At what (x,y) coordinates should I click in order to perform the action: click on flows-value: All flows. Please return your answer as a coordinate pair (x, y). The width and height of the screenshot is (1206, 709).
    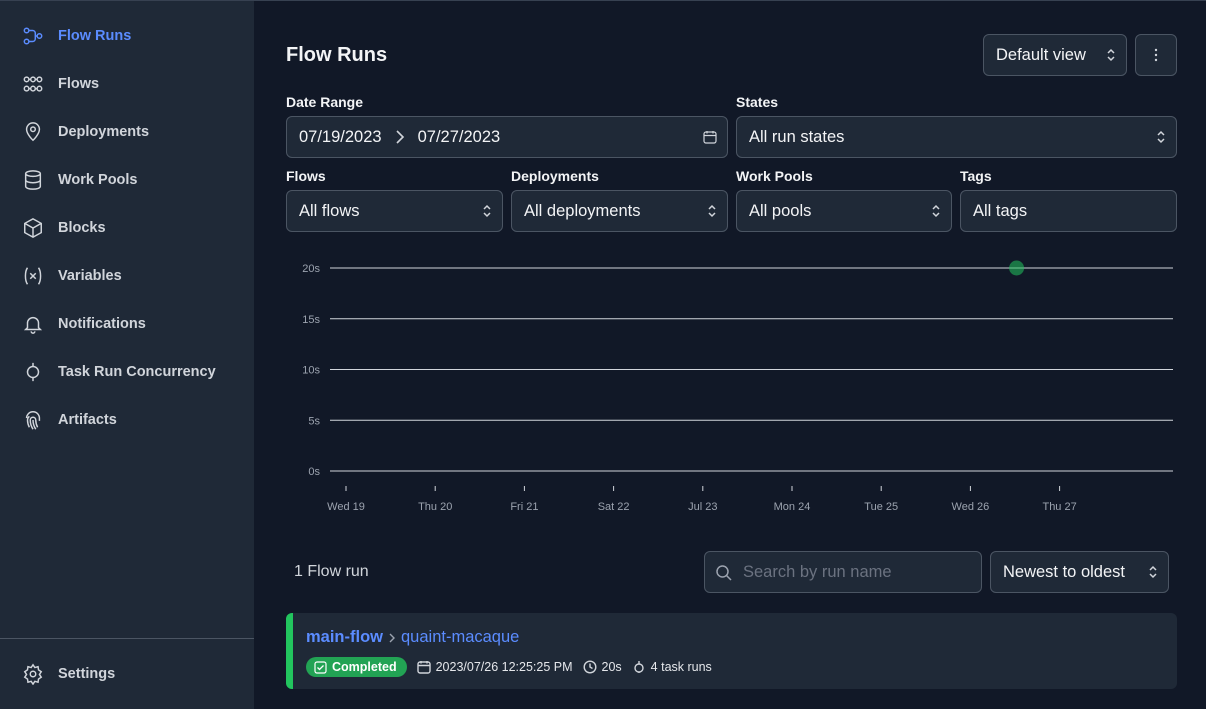
    Looking at the image, I should click on (329, 210).